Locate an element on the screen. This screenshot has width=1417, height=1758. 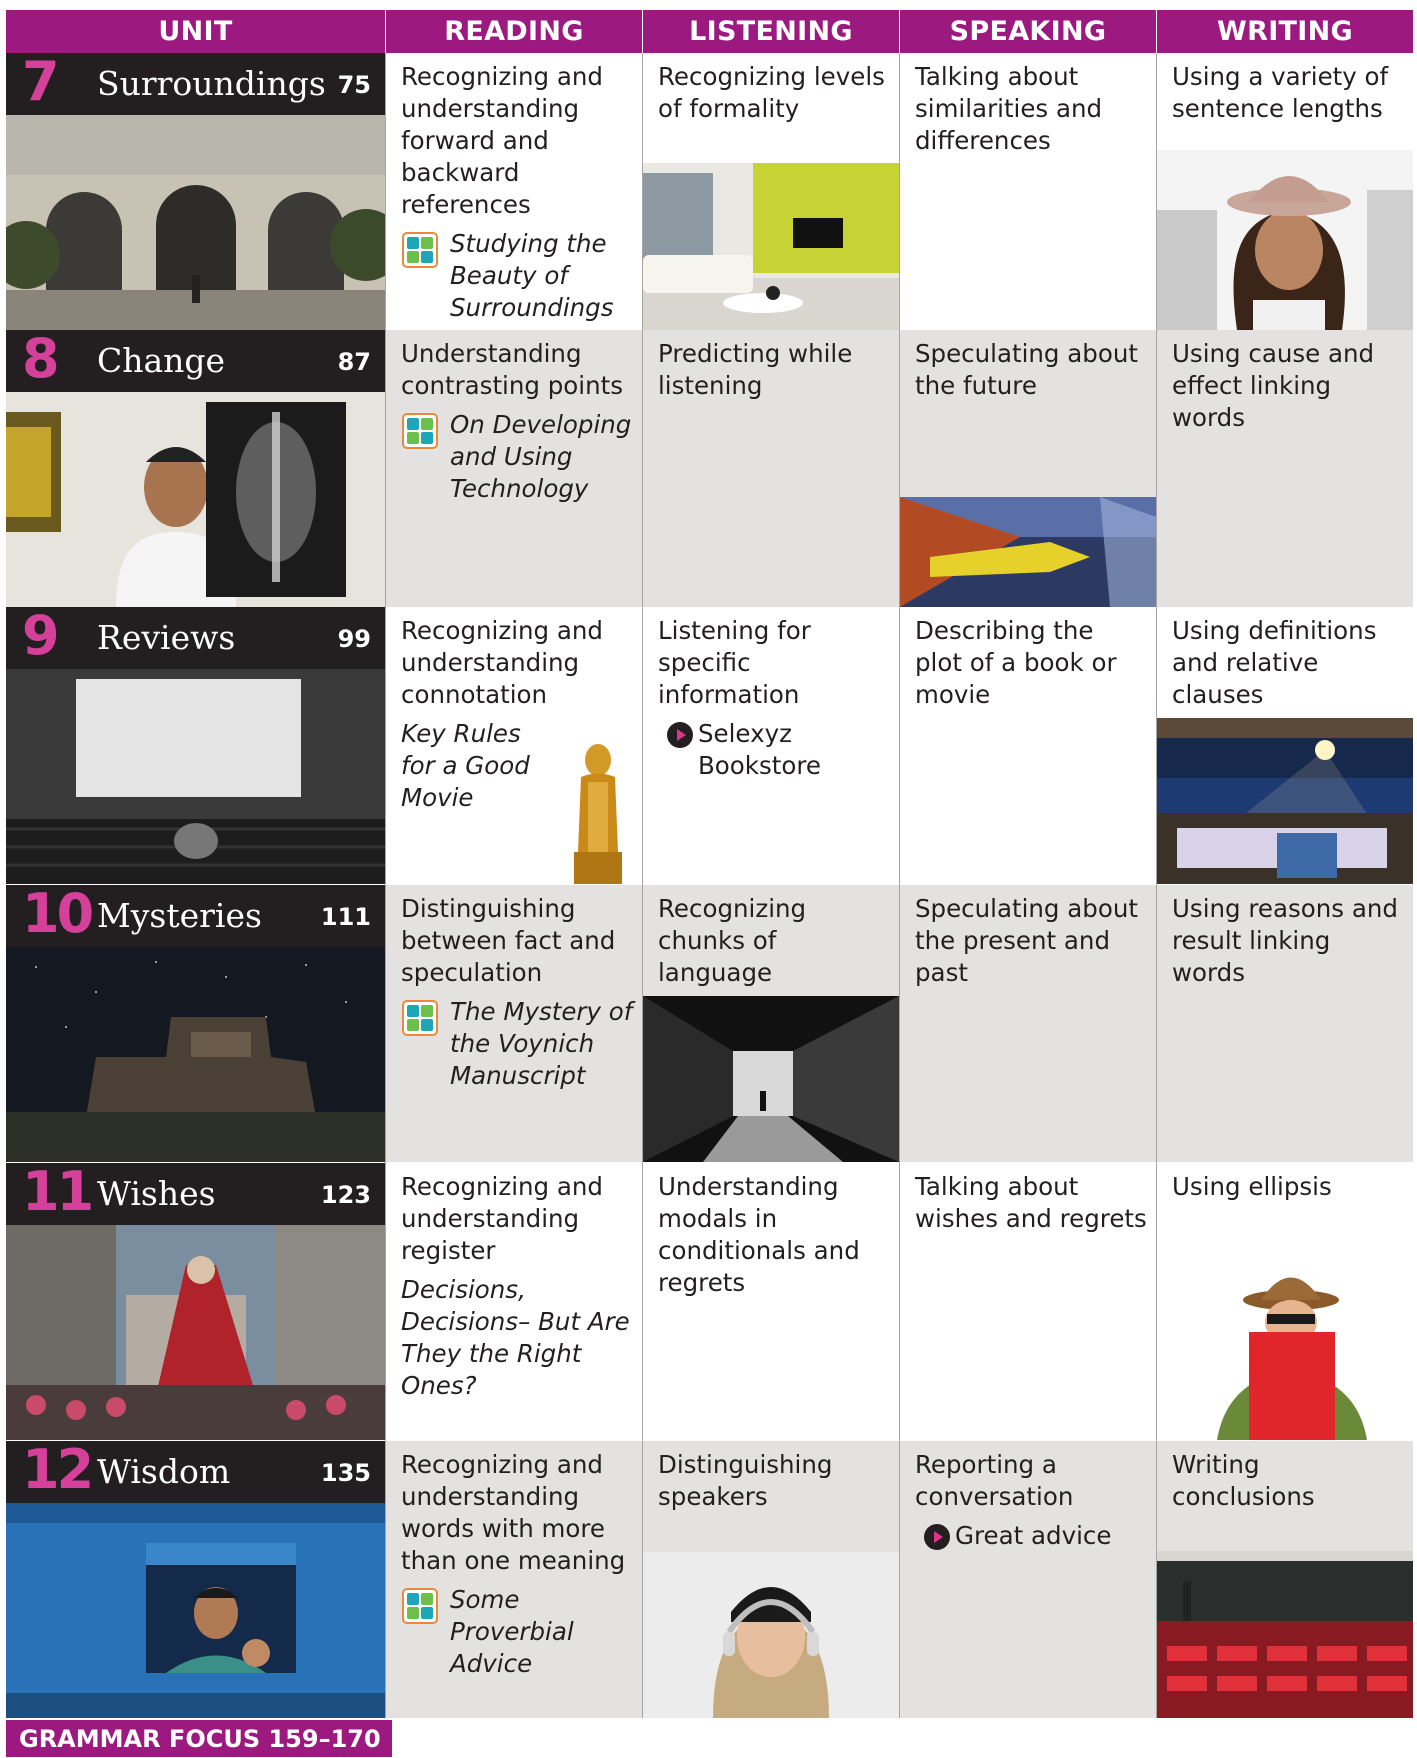
unit-number: 9 is located at coordinates (41, 635).